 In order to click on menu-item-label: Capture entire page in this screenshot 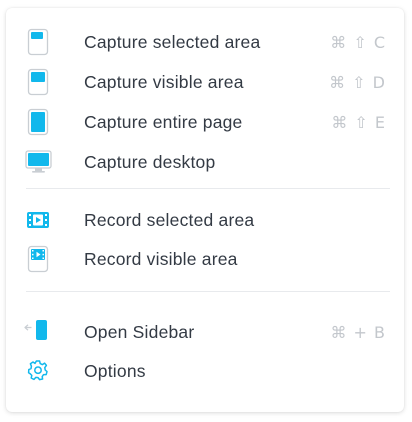, I will do `click(163, 122)`.